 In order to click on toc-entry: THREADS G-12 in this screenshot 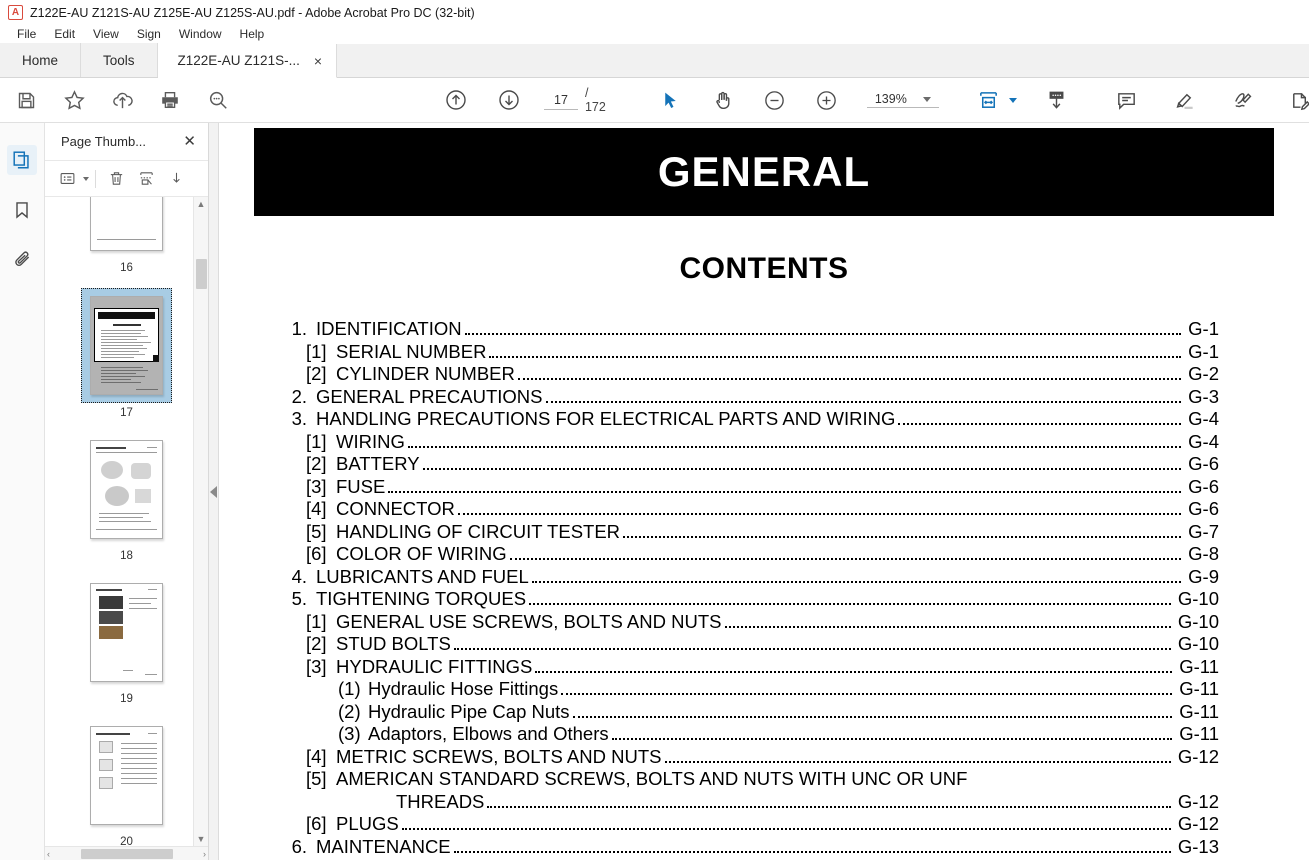, I will do `click(750, 802)`.